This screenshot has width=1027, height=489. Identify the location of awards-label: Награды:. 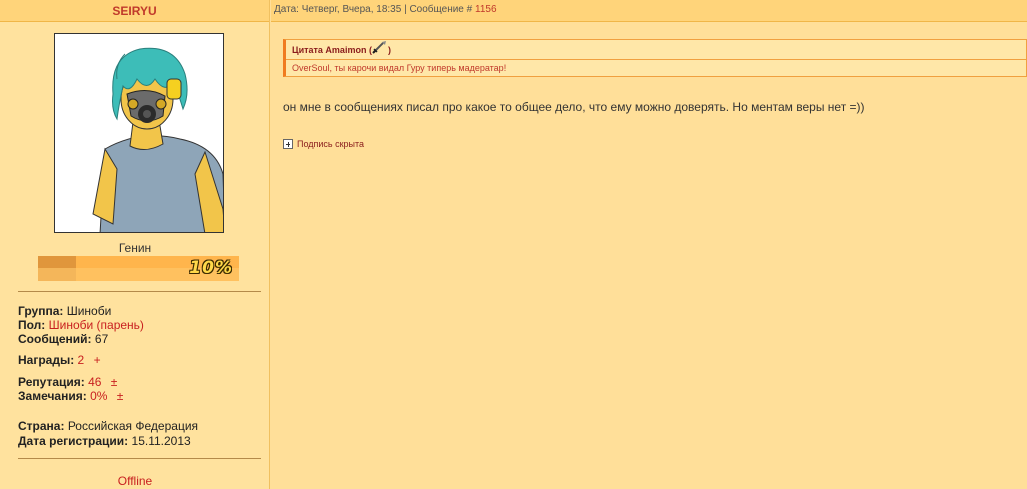
(46, 360).